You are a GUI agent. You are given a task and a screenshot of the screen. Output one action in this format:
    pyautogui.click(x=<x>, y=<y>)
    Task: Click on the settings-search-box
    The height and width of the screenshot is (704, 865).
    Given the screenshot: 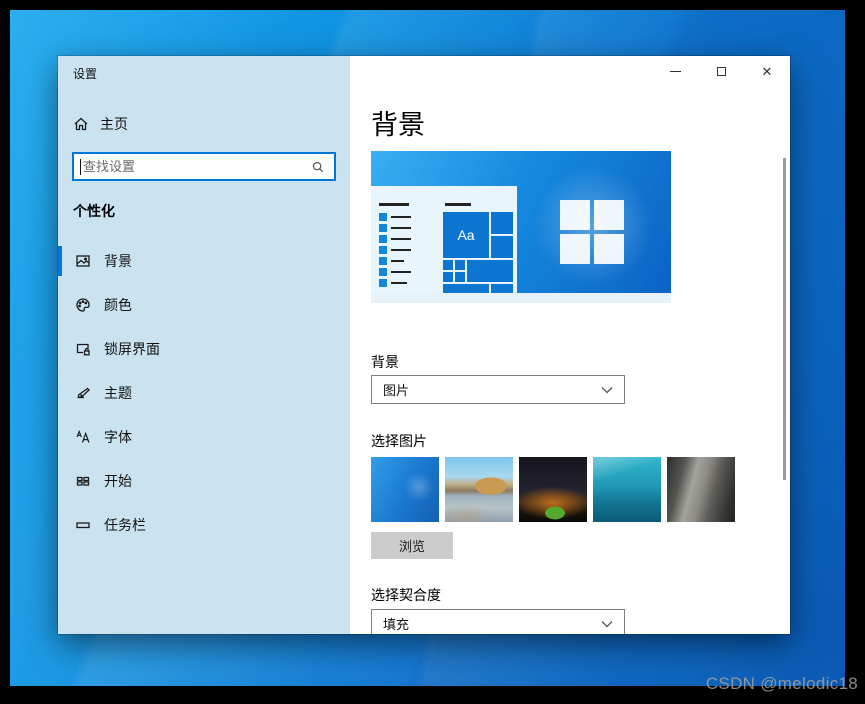 What is the action you would take?
    pyautogui.click(x=204, y=166)
    